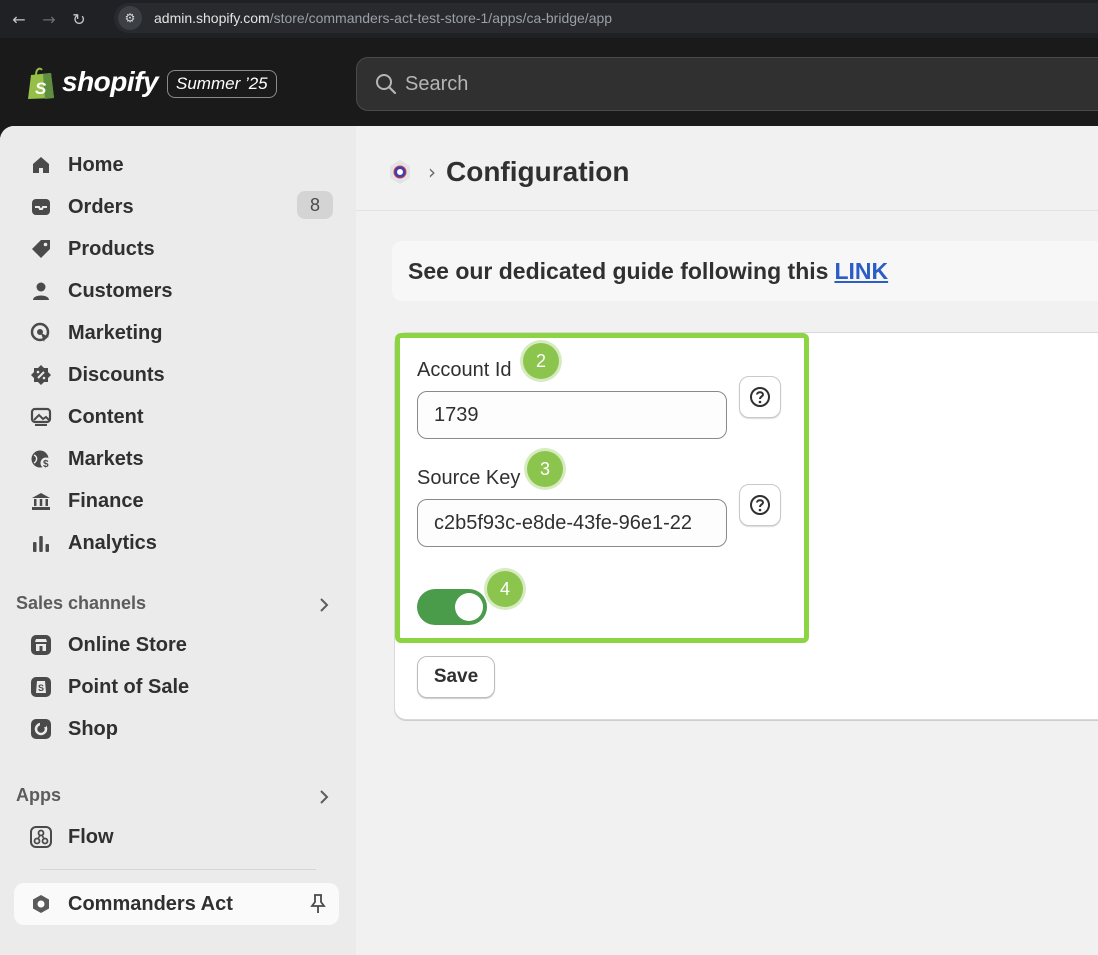 The width and height of the screenshot is (1098, 955). Describe the element at coordinates (111, 248) in the screenshot. I see `sidebar-item-label: Products` at that location.